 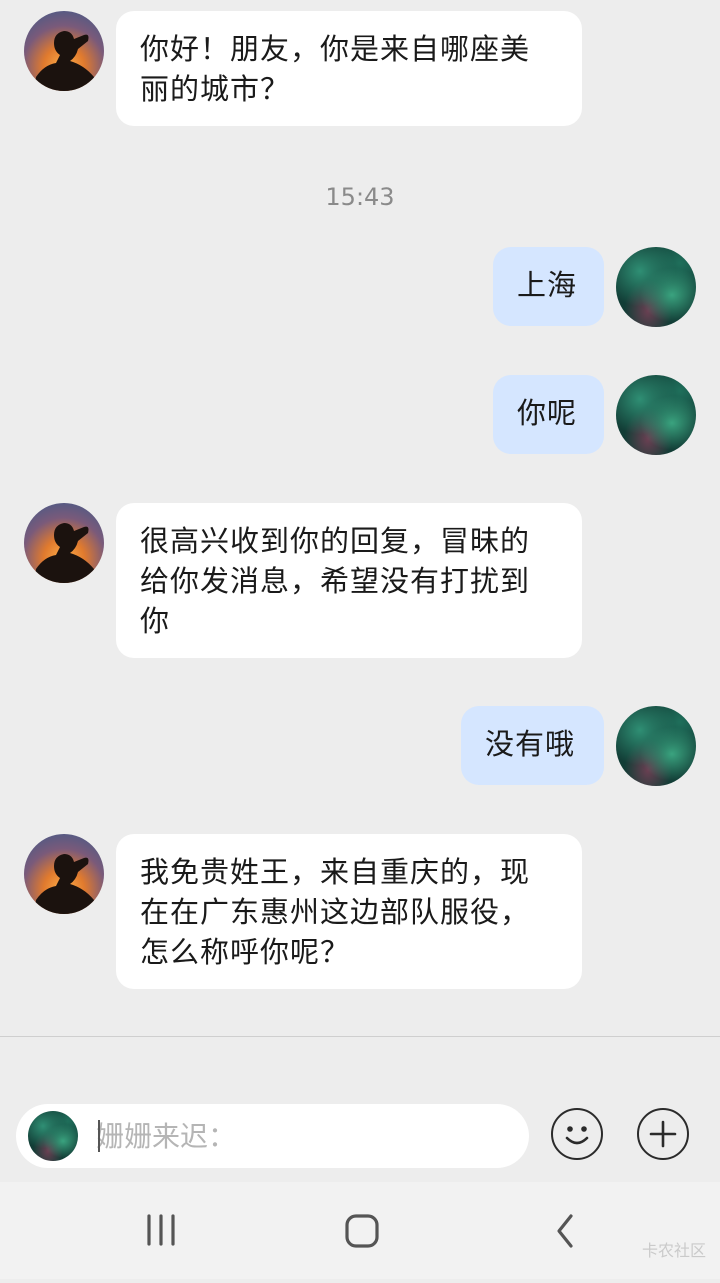 I want to click on message-text: 你呢, so click(x=547, y=413).